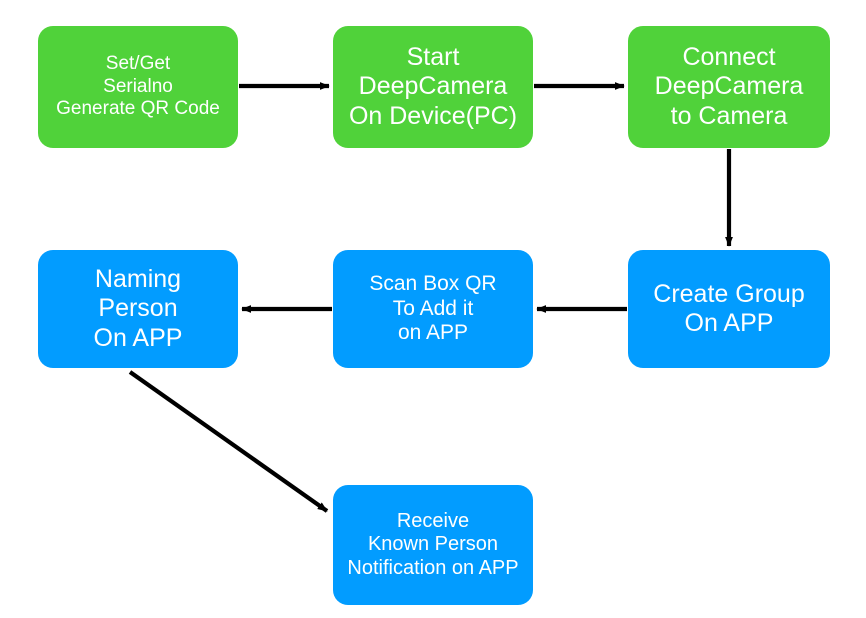 The width and height of the screenshot is (866, 618). Describe the element at coordinates (228, 441) in the screenshot. I see `edge-naming-to-receive` at that location.